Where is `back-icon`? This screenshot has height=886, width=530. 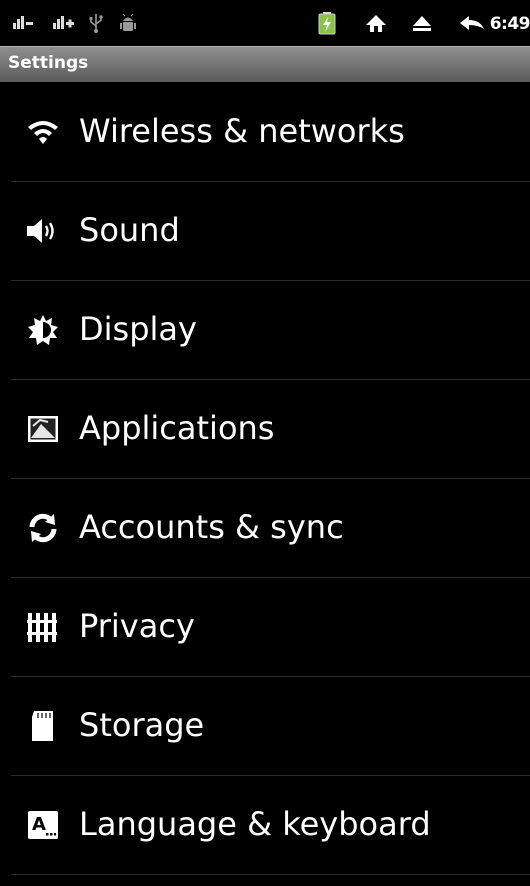 back-icon is located at coordinates (472, 23).